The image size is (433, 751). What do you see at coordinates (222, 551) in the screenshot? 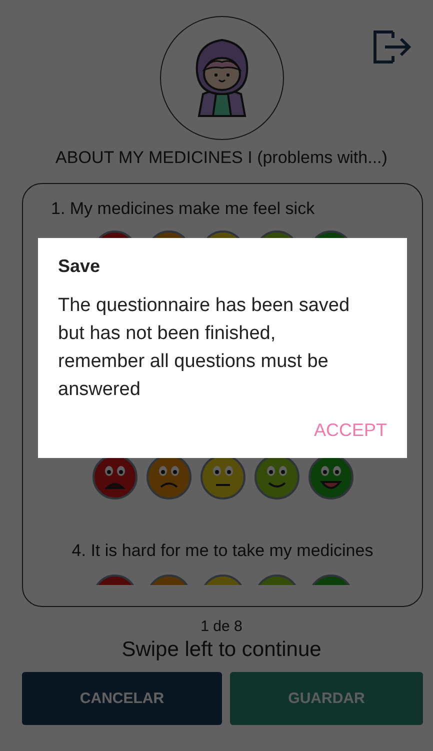
I see `question-text: 4. It is hard for me to take my medicines` at bounding box center [222, 551].